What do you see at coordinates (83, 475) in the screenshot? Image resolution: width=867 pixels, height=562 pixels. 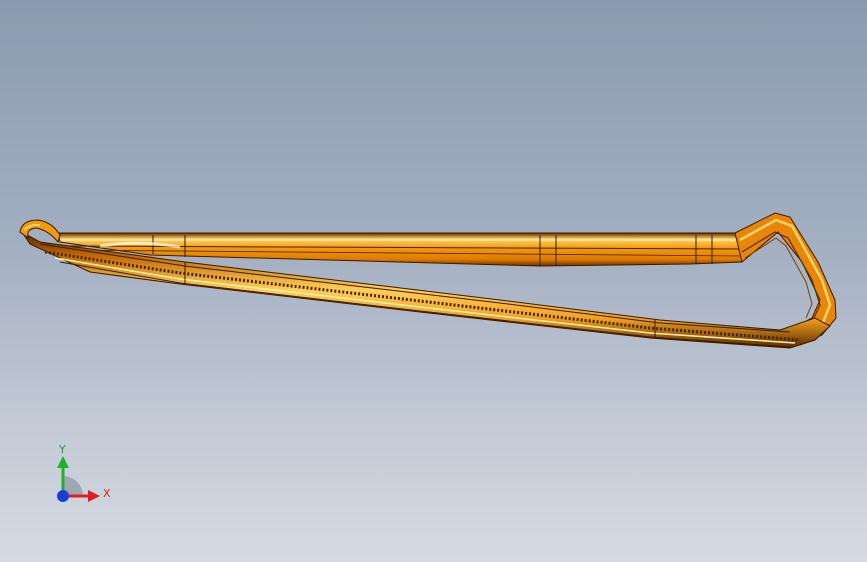 I see `axis-triad: Y X` at bounding box center [83, 475].